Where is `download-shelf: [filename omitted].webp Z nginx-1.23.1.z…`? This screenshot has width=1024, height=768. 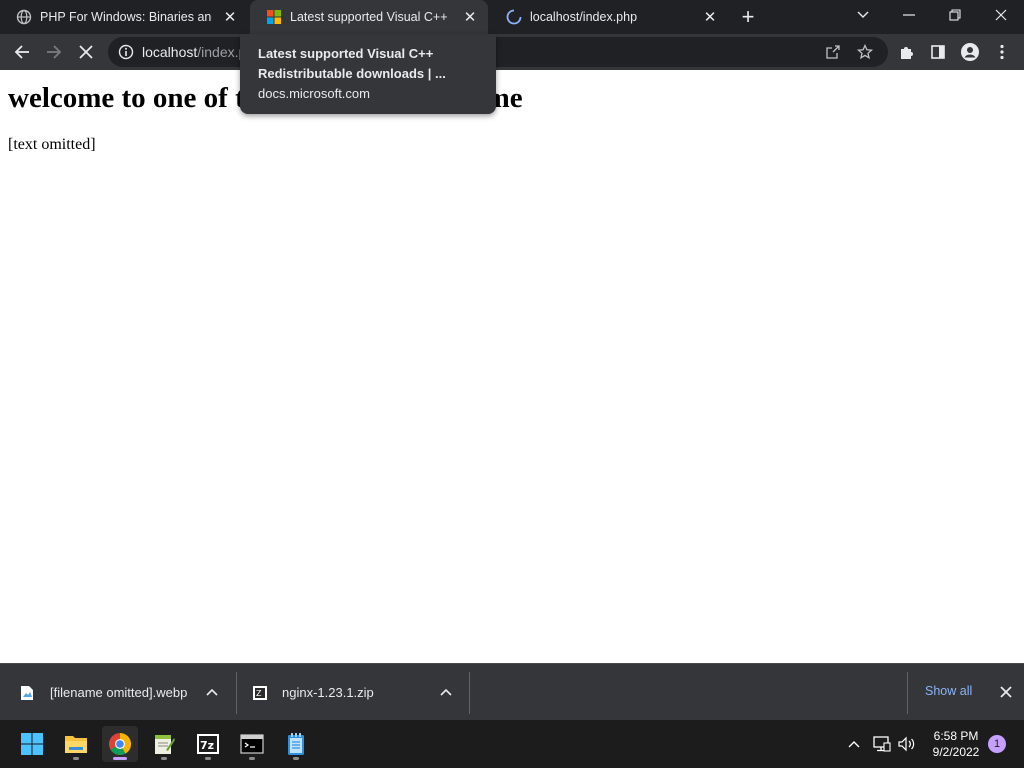
download-shelf: [filename omitted].webp Z nginx-1.23.1.z… is located at coordinates (512, 691).